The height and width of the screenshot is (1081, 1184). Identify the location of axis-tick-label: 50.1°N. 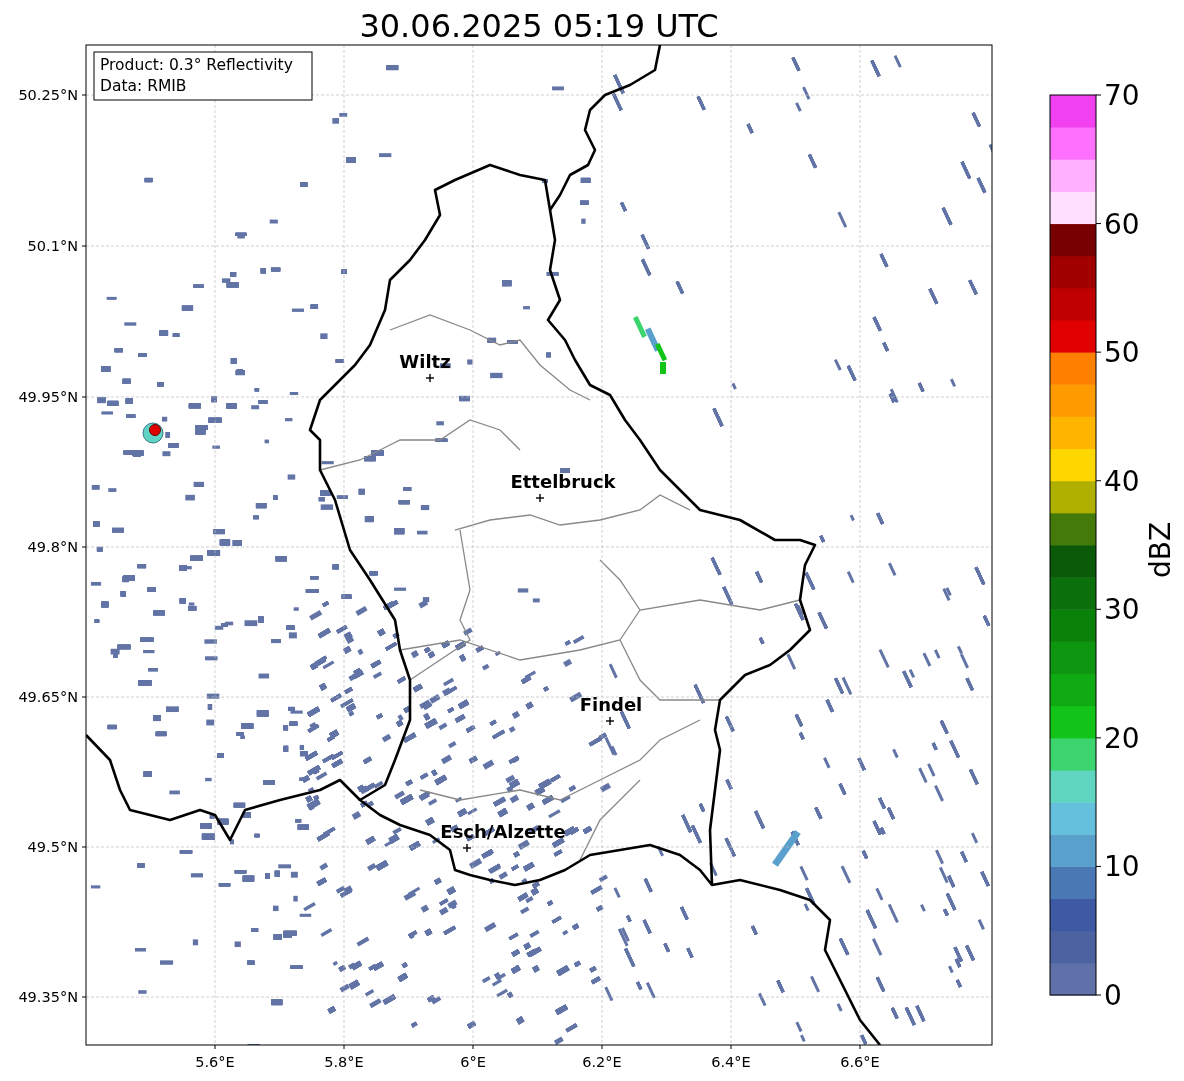
(52, 246).